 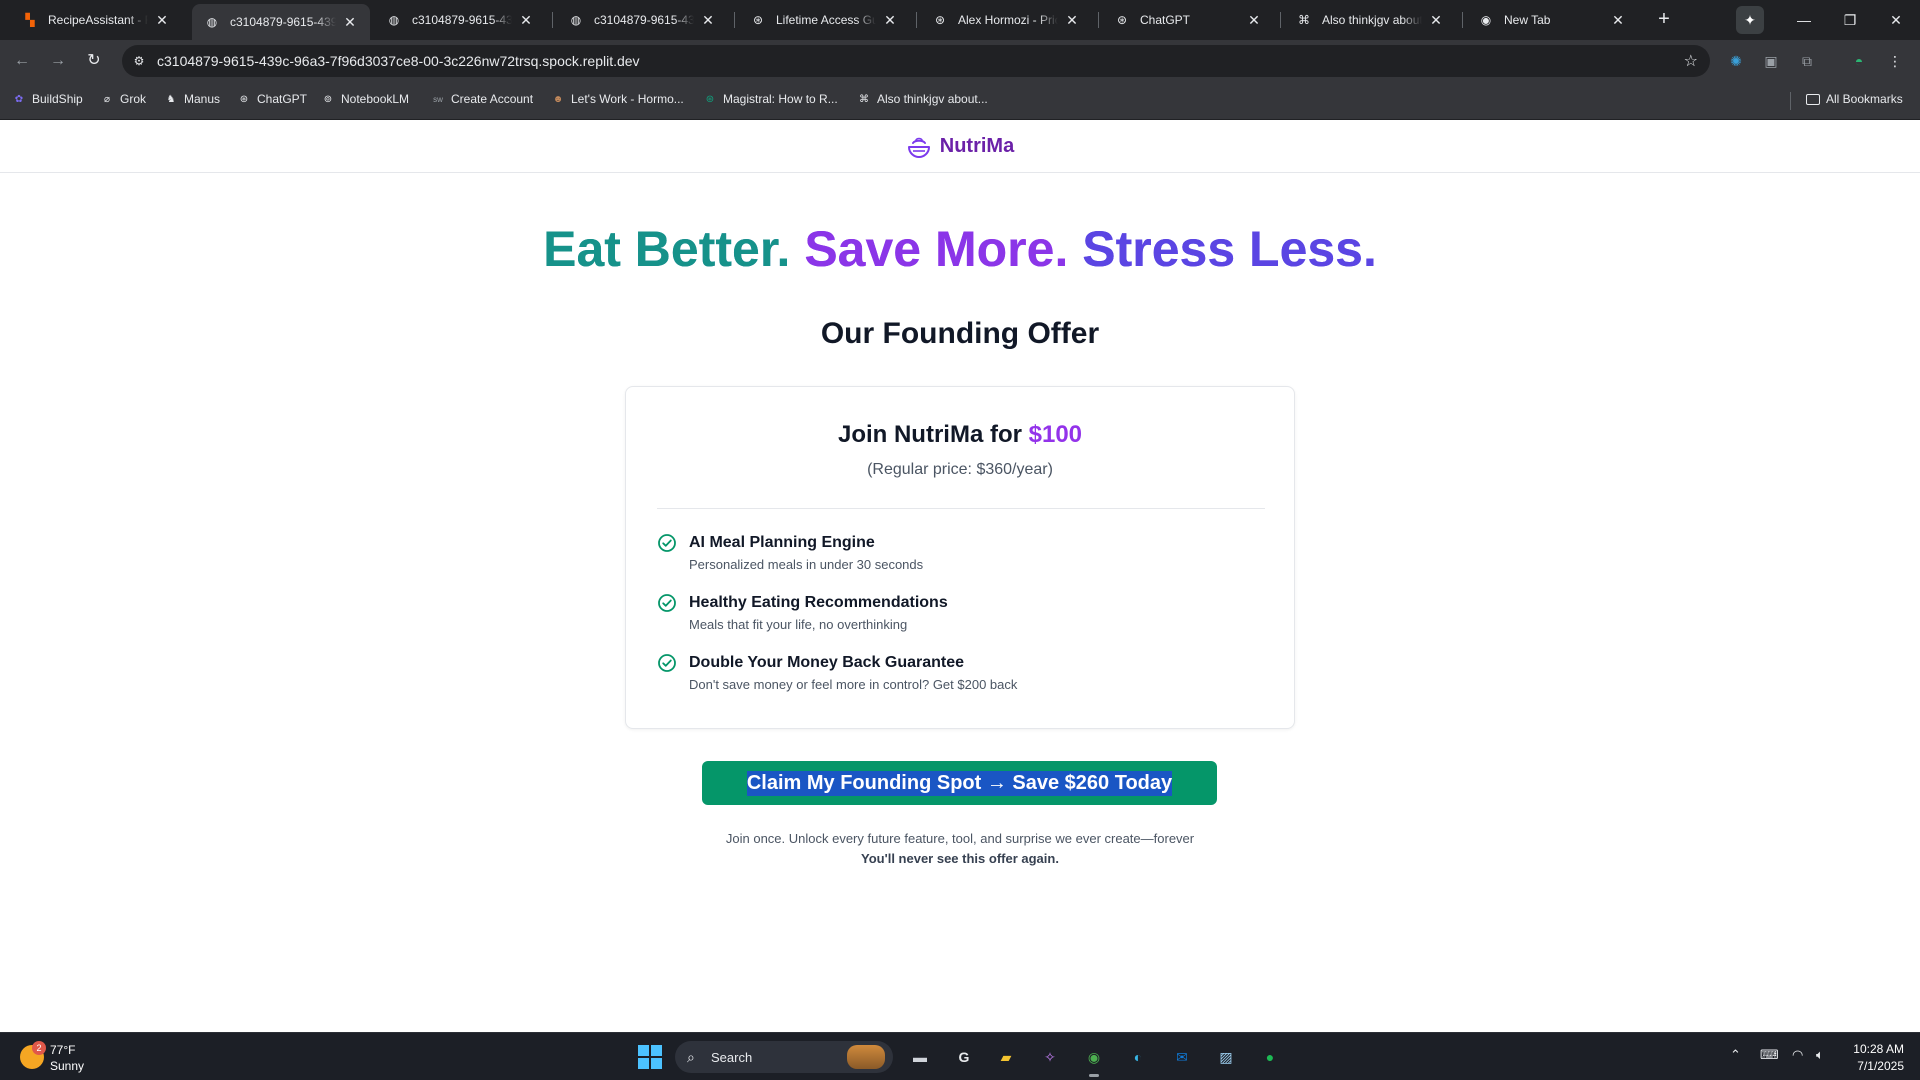 I want to click on bowl-logo-icon, so click(x=918, y=147).